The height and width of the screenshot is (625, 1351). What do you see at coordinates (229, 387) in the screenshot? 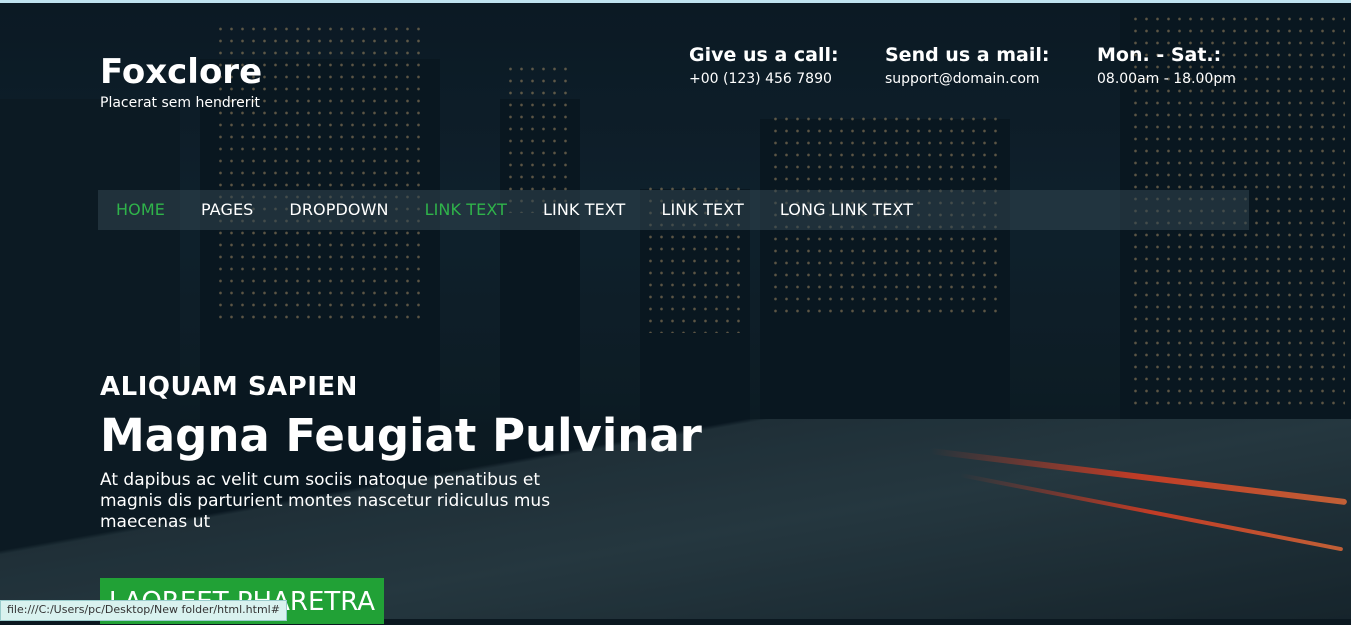
I see `hero-subtitle: ALIQUAM SAPIEN` at bounding box center [229, 387].